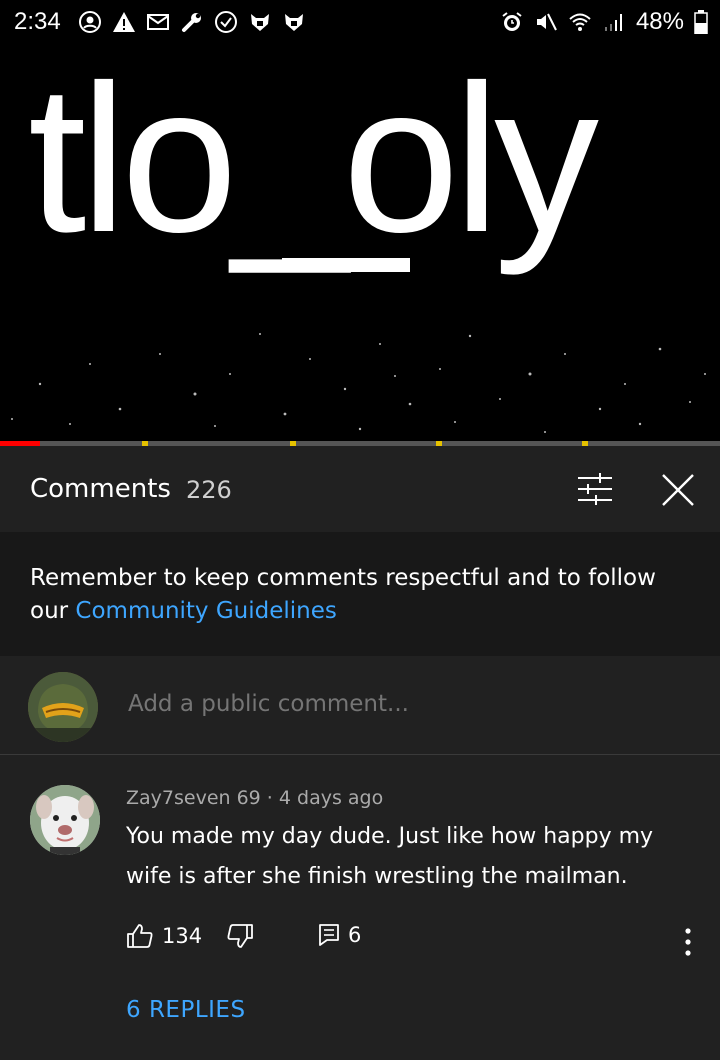 Image resolution: width=720 pixels, height=1060 pixels. What do you see at coordinates (158, 22) in the screenshot?
I see `mail-icon` at bounding box center [158, 22].